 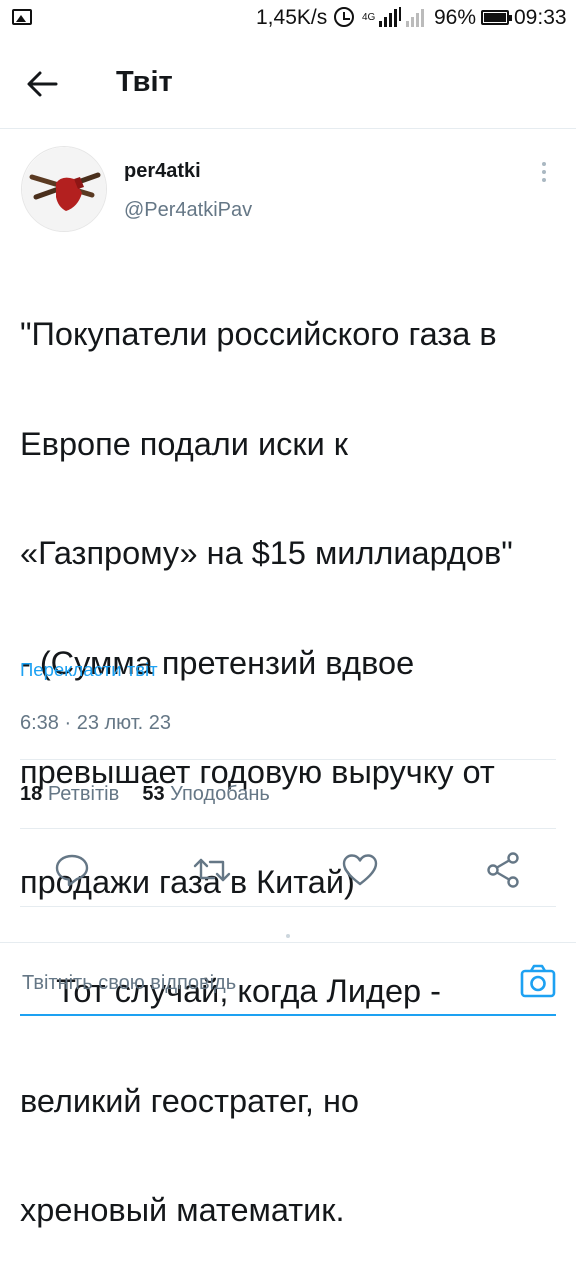 I want to click on tweet-text-line: "Покупатели российского газа в, so click(x=258, y=334).